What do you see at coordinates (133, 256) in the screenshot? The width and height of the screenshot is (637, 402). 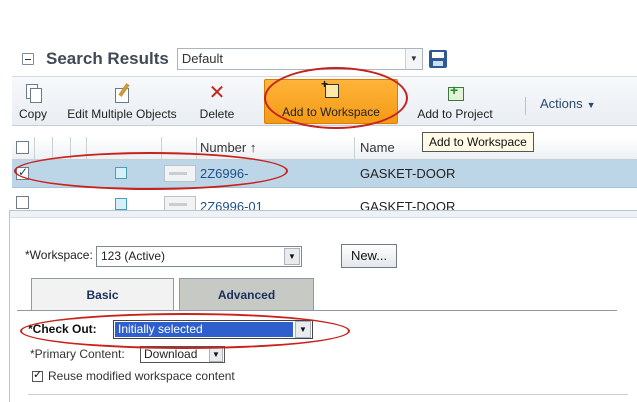 I see `workspace-select-value: 123 (Active)` at bounding box center [133, 256].